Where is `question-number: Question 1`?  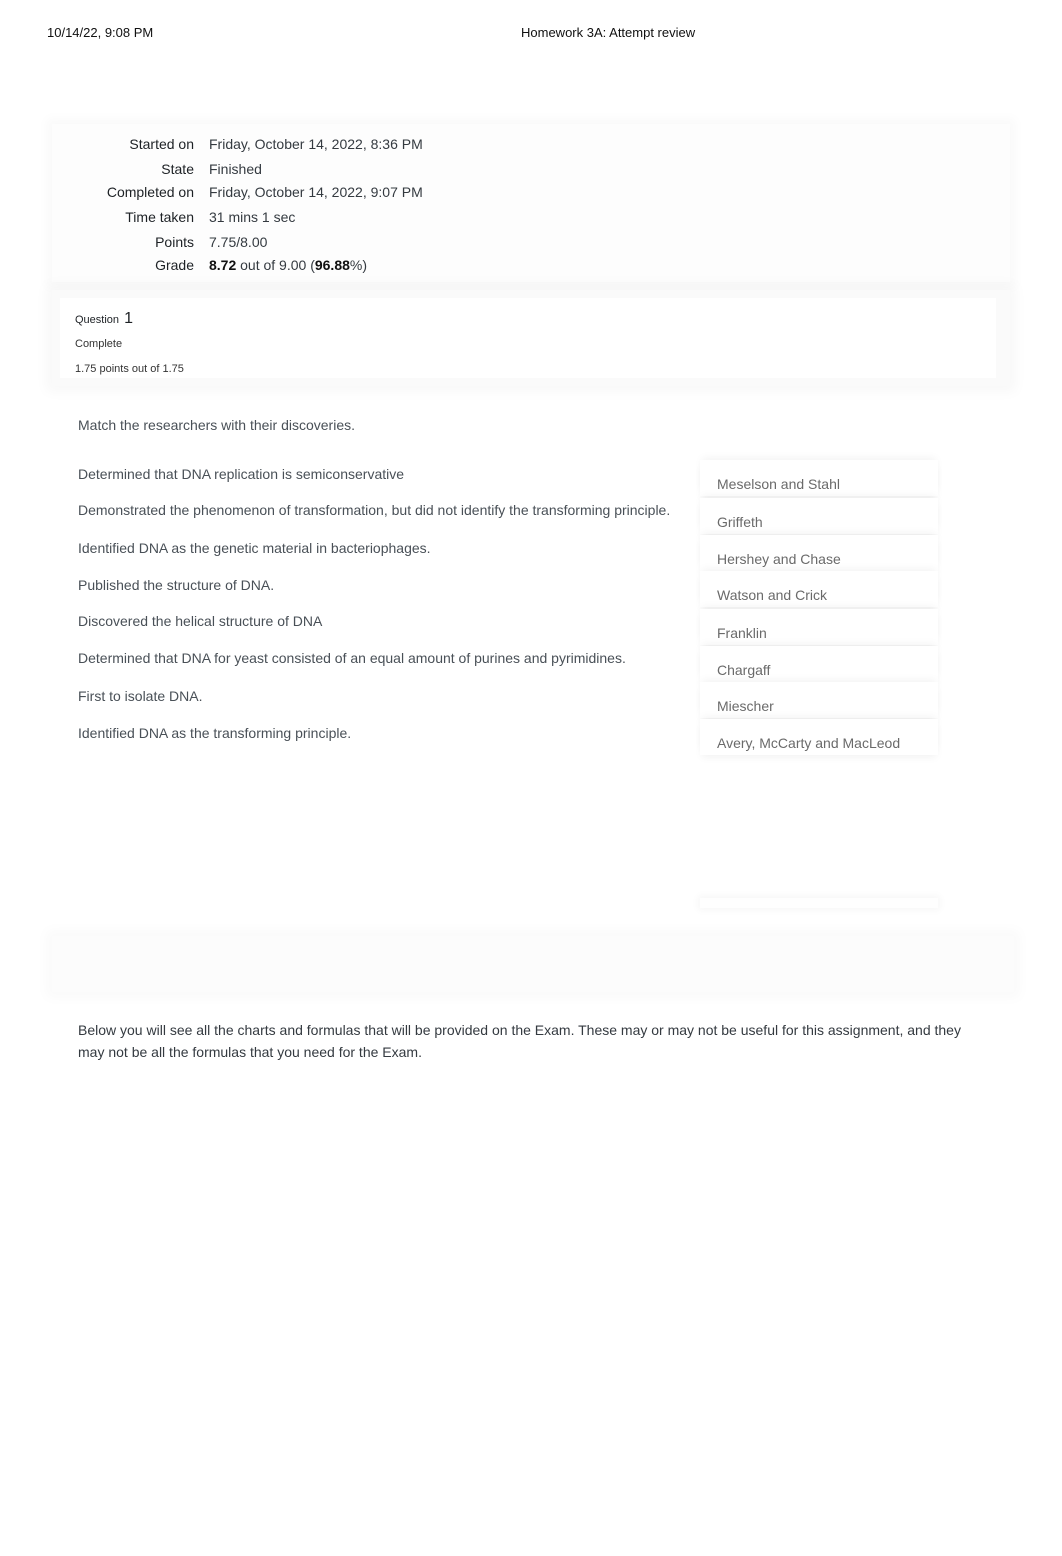
question-number: Question 1 is located at coordinates (104, 319).